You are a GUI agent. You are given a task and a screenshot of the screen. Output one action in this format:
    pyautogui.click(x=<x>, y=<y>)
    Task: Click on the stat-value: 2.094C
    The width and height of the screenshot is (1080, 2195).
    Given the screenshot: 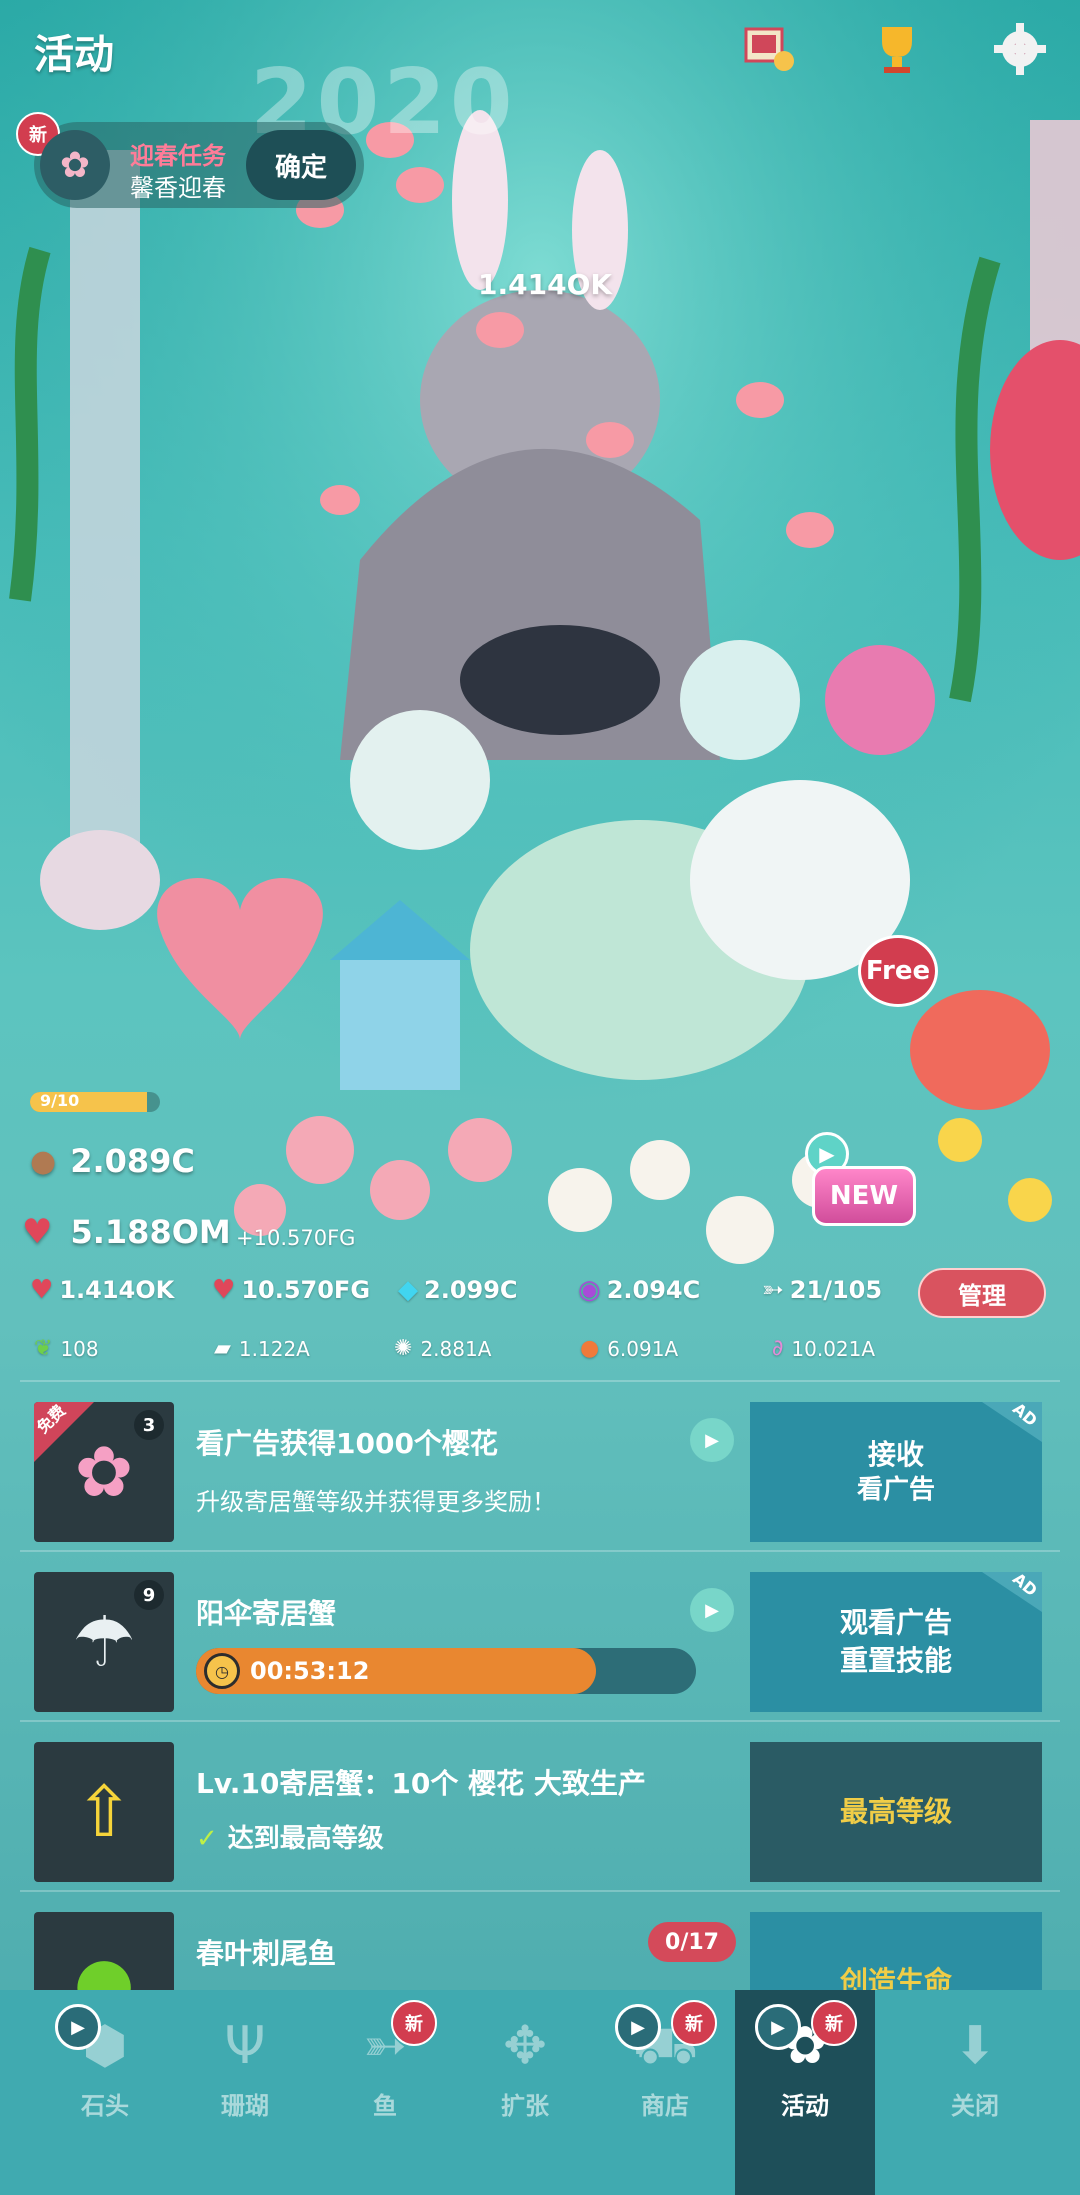 What is the action you would take?
    pyautogui.click(x=653, y=1290)
    